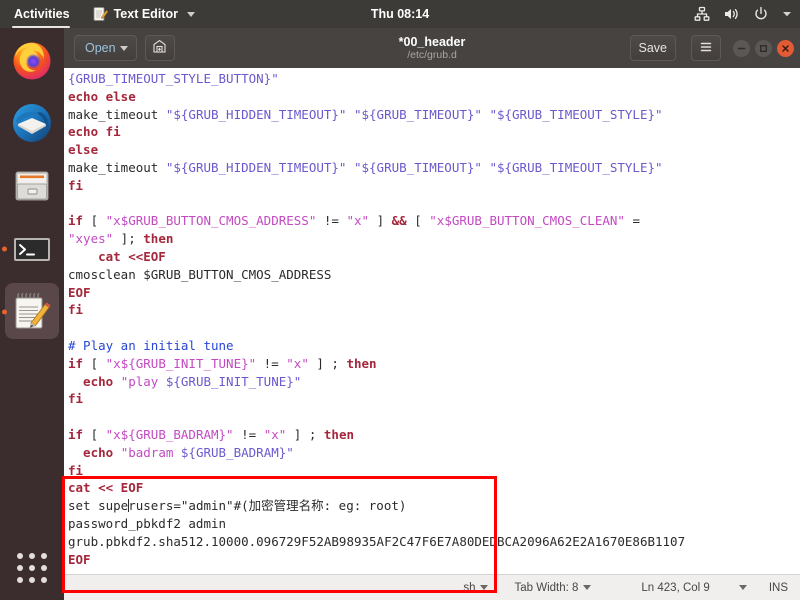 The image size is (800, 600). Describe the element at coordinates (32, 248) in the screenshot. I see `dock-item-terminal` at that location.